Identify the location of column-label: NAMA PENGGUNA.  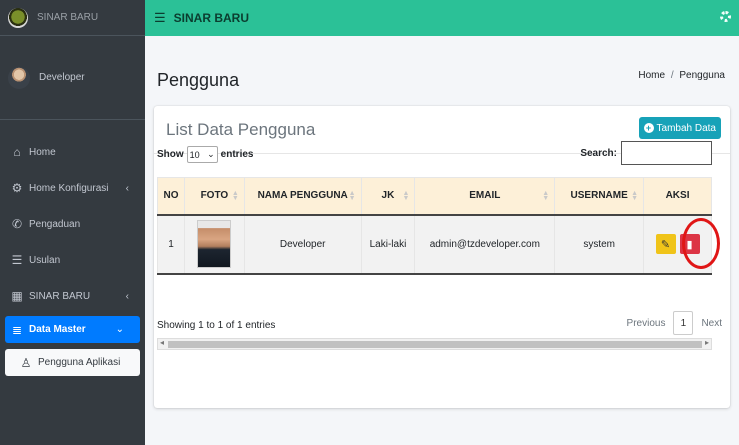
(302, 196).